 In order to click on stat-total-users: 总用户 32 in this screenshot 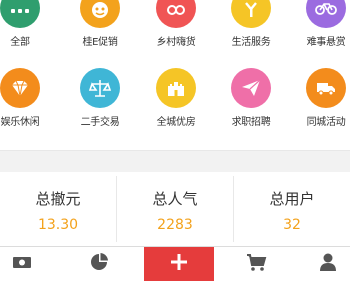, I will do `click(292, 209)`.